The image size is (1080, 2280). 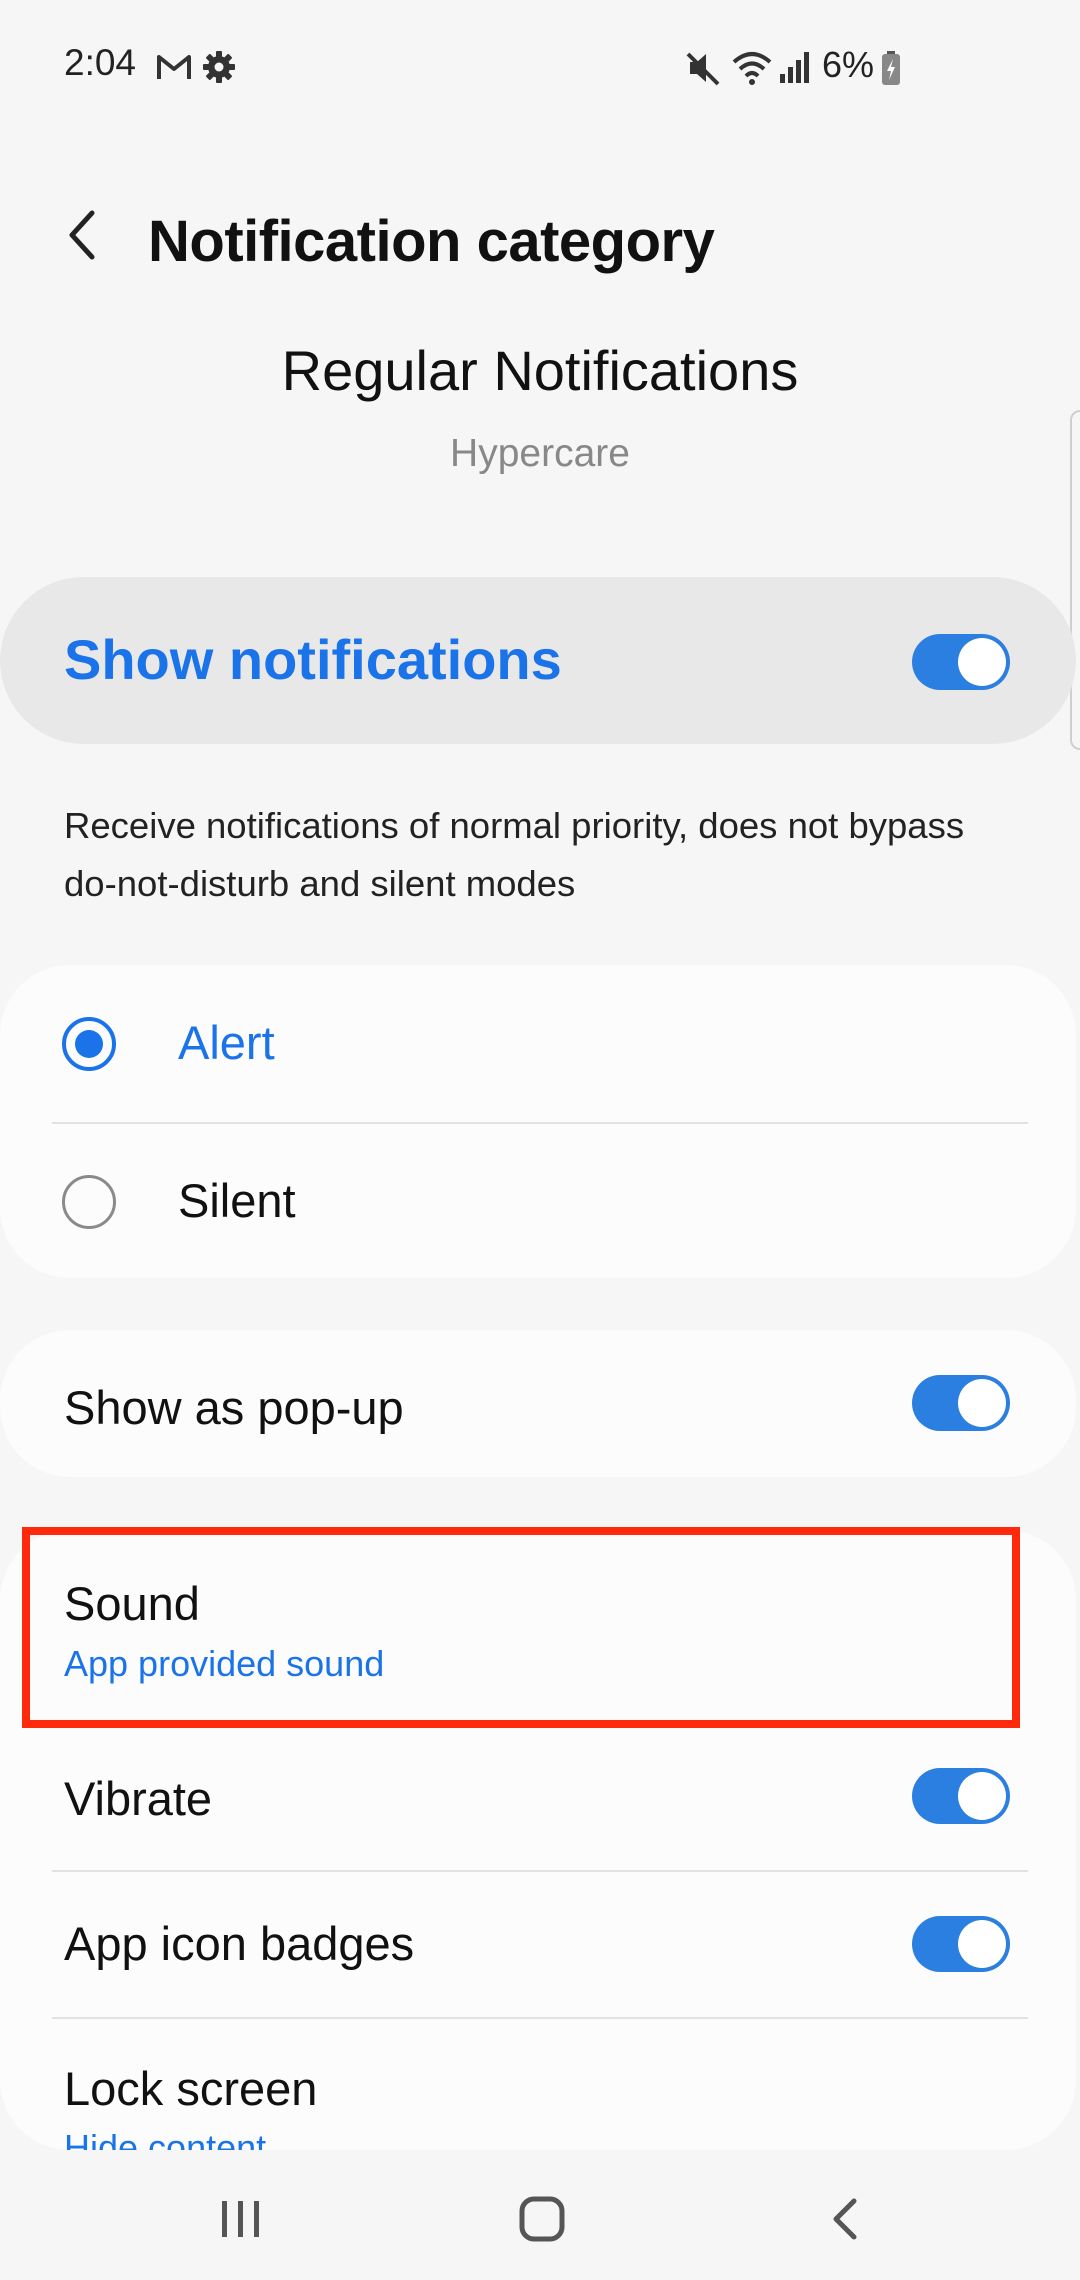 I want to click on alert-mode-card: Alert Silent, so click(x=538, y=1121).